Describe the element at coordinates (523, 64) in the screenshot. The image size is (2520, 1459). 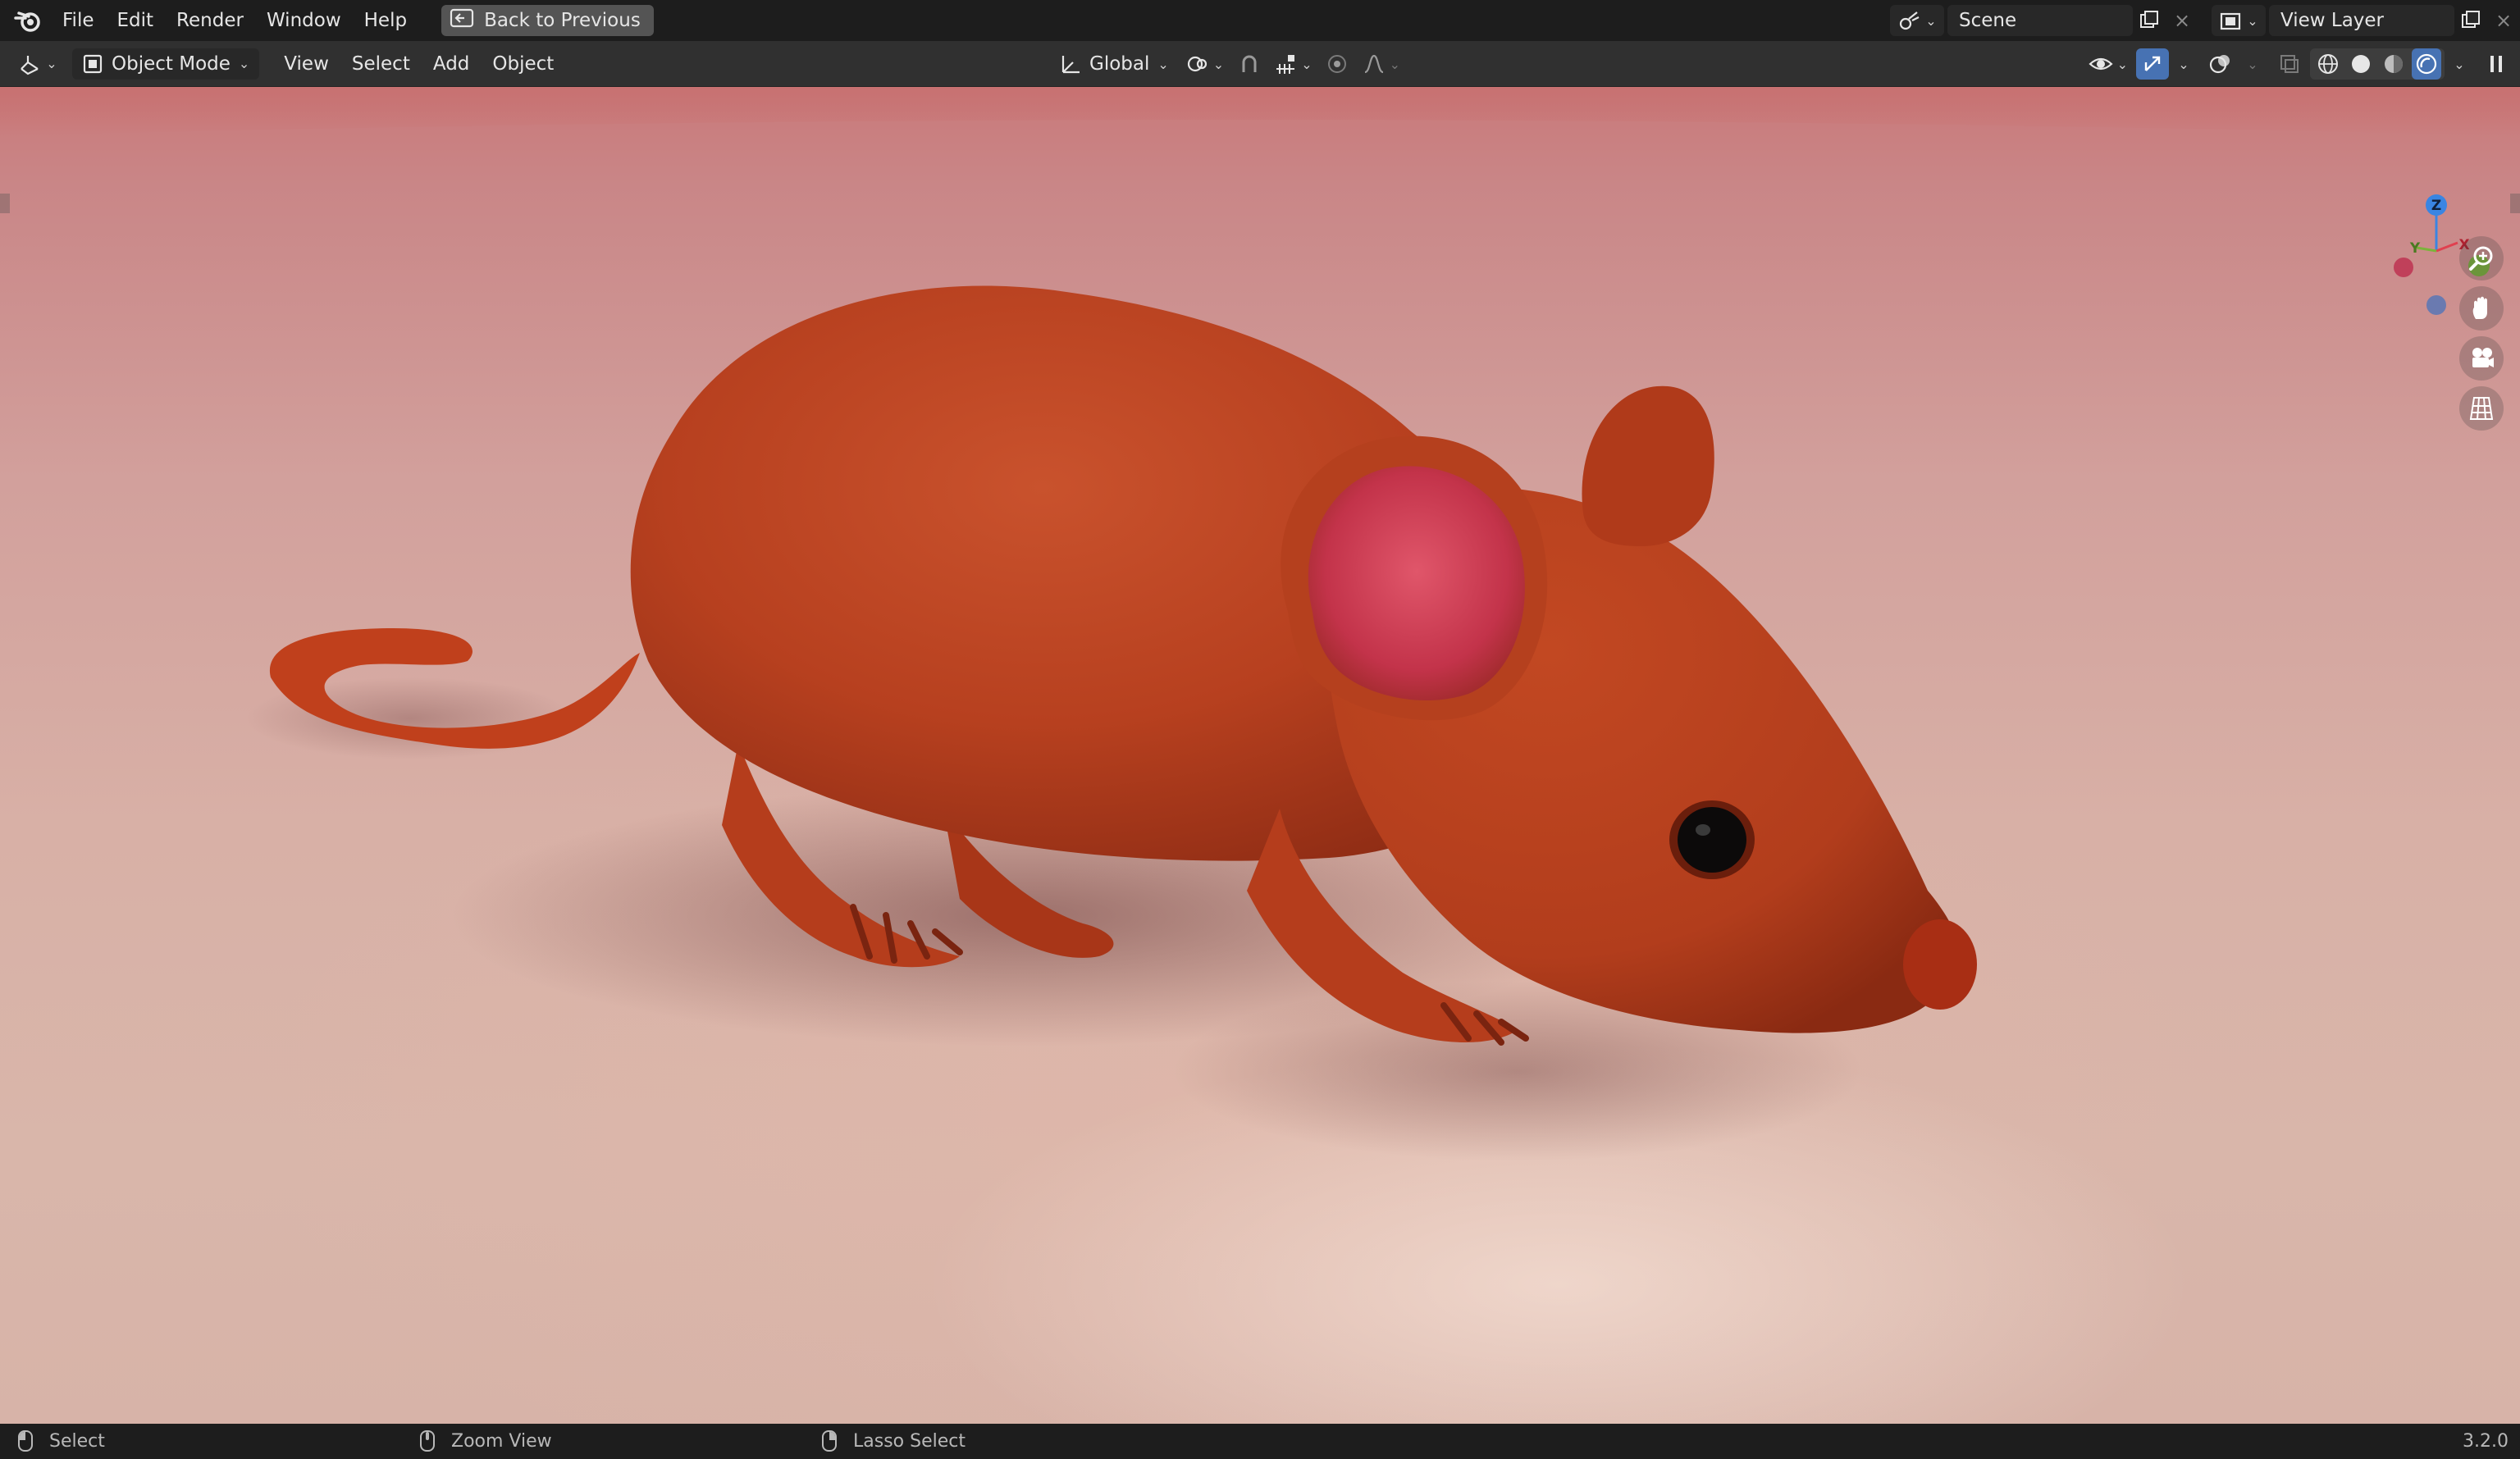
I see `menu-object: Object` at that location.